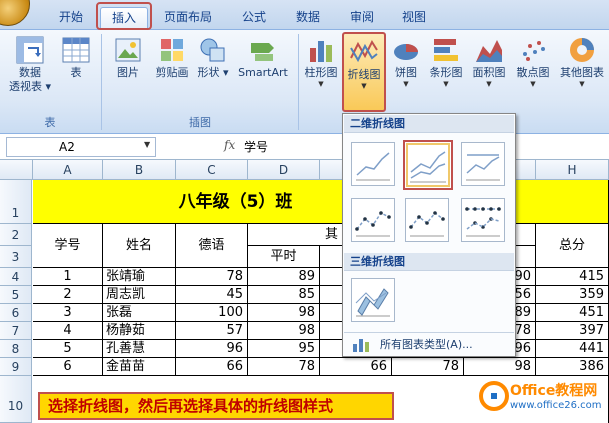  What do you see at coordinates (16, 170) in the screenshot?
I see `select-all-corner` at bounding box center [16, 170].